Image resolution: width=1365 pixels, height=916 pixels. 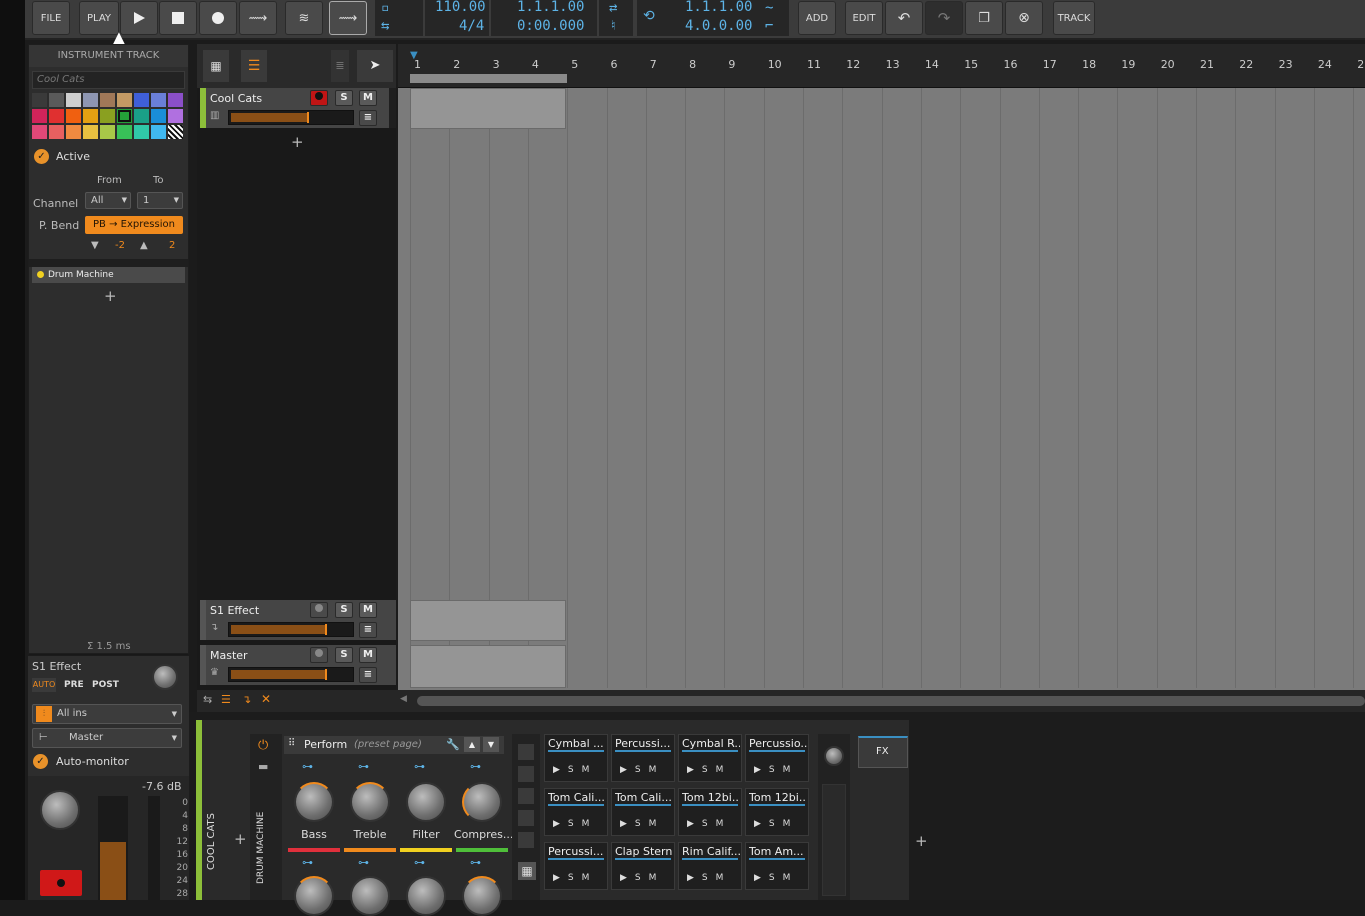 What do you see at coordinates (488, 620) in the screenshot?
I see `clip-s1-effect` at bounding box center [488, 620].